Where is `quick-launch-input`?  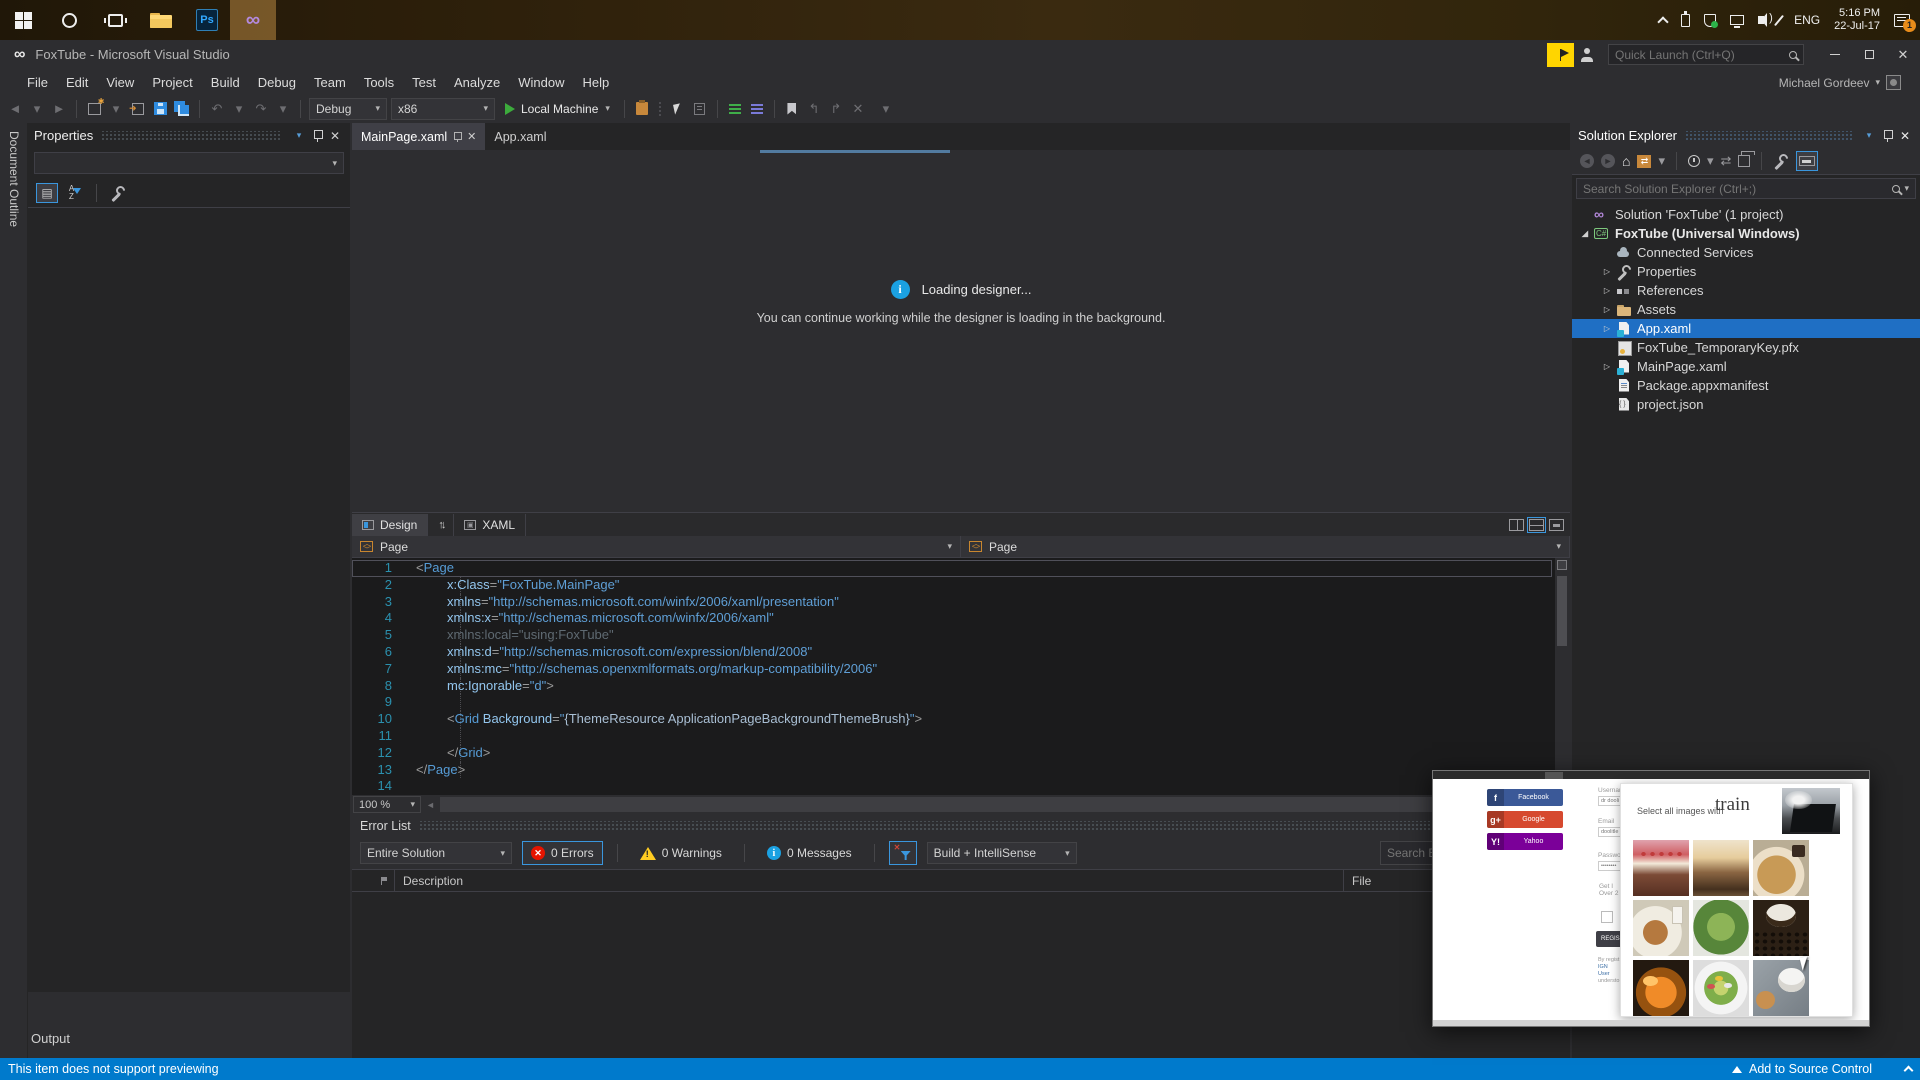 quick-launch-input is located at coordinates (1702, 54).